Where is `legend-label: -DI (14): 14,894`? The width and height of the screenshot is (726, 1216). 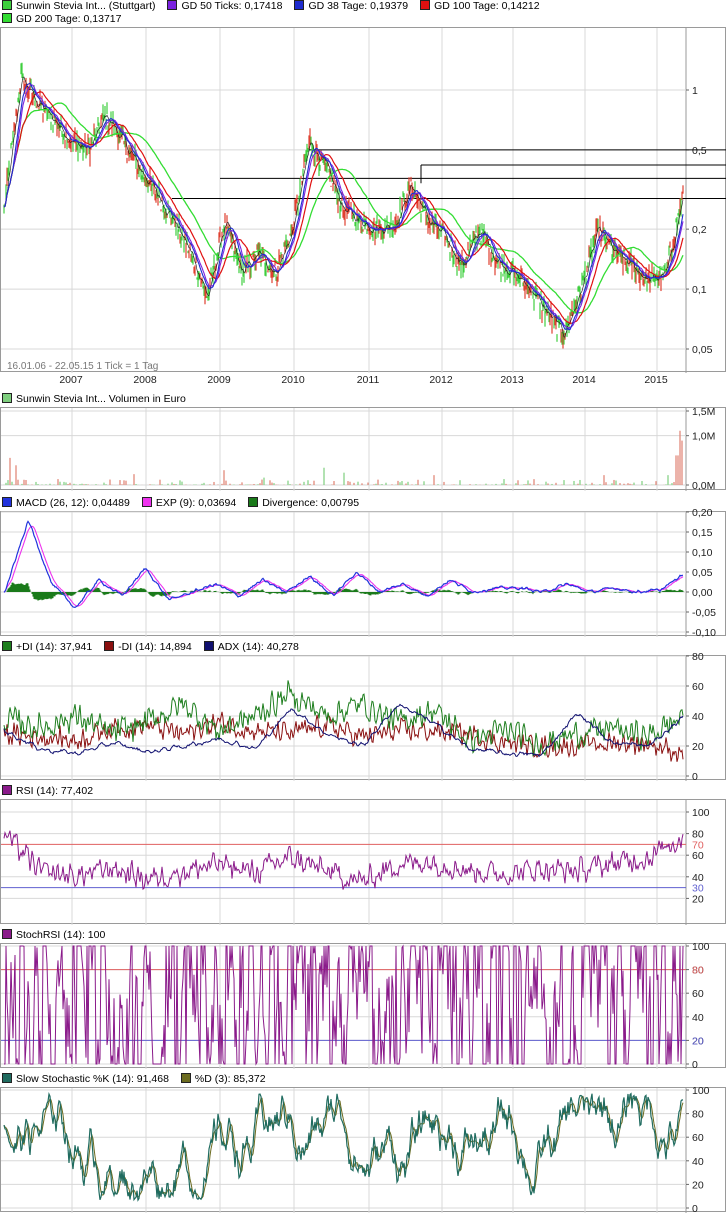
legend-label: -DI (14): 14,894 is located at coordinates (155, 647).